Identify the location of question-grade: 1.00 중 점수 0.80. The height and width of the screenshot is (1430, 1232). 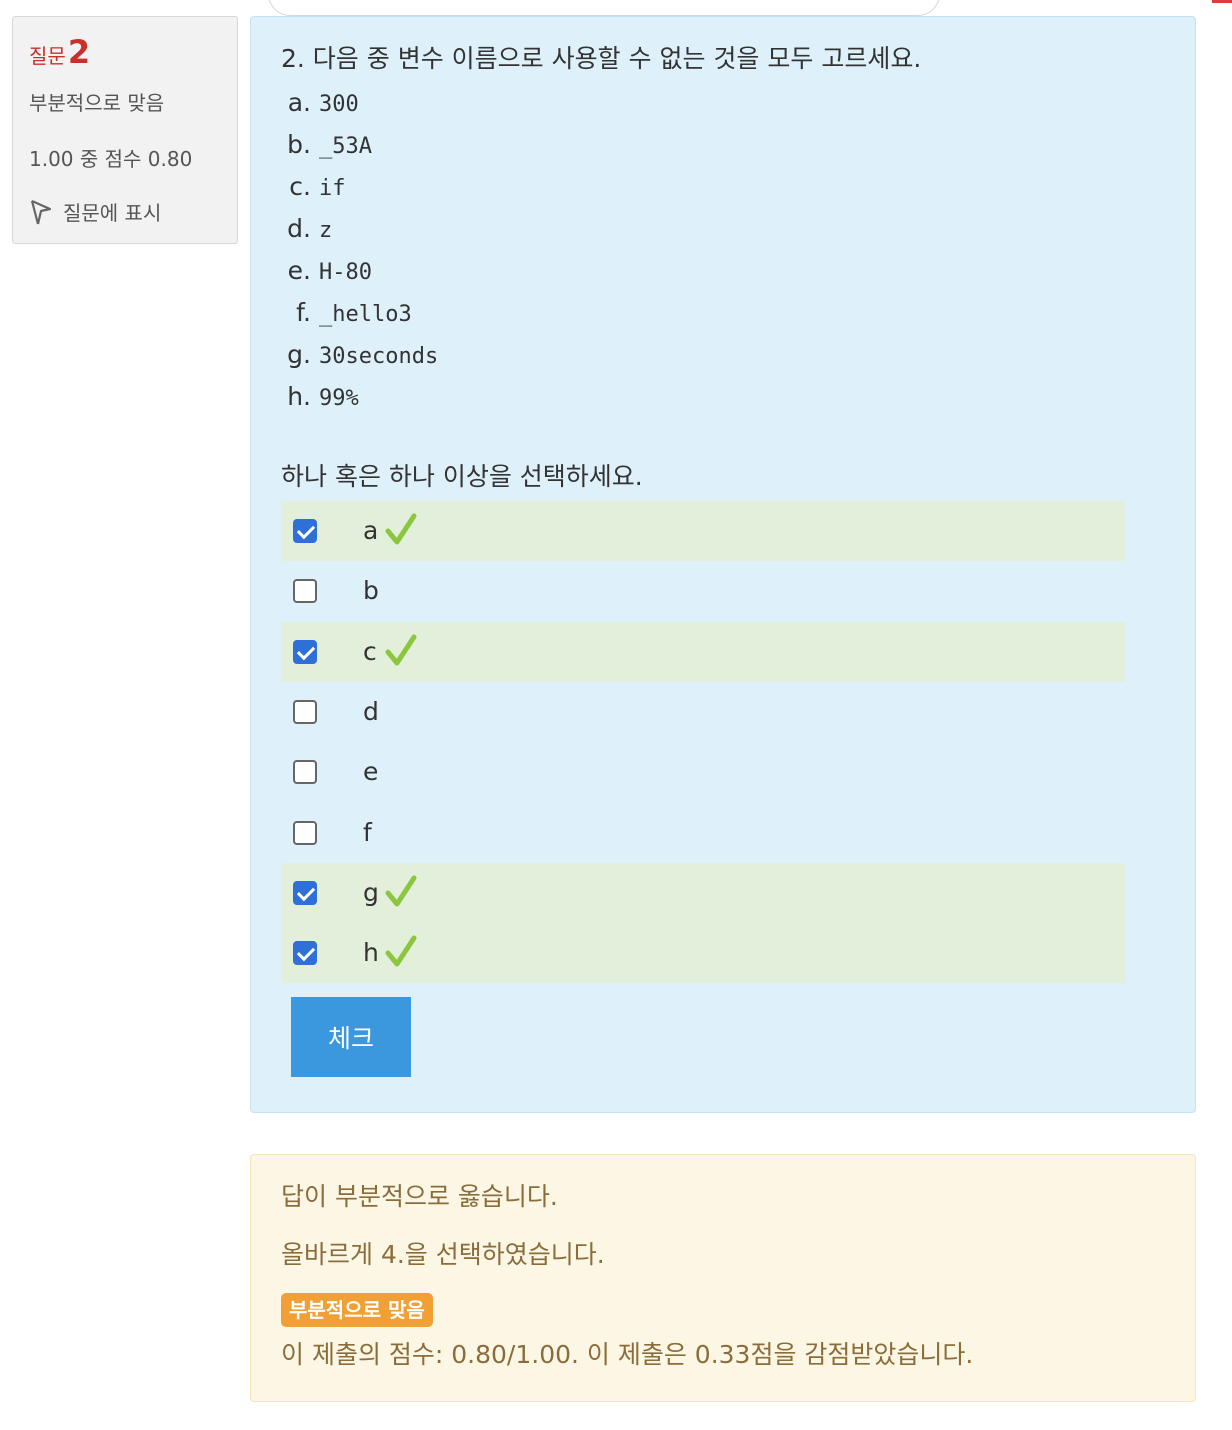
(111, 159).